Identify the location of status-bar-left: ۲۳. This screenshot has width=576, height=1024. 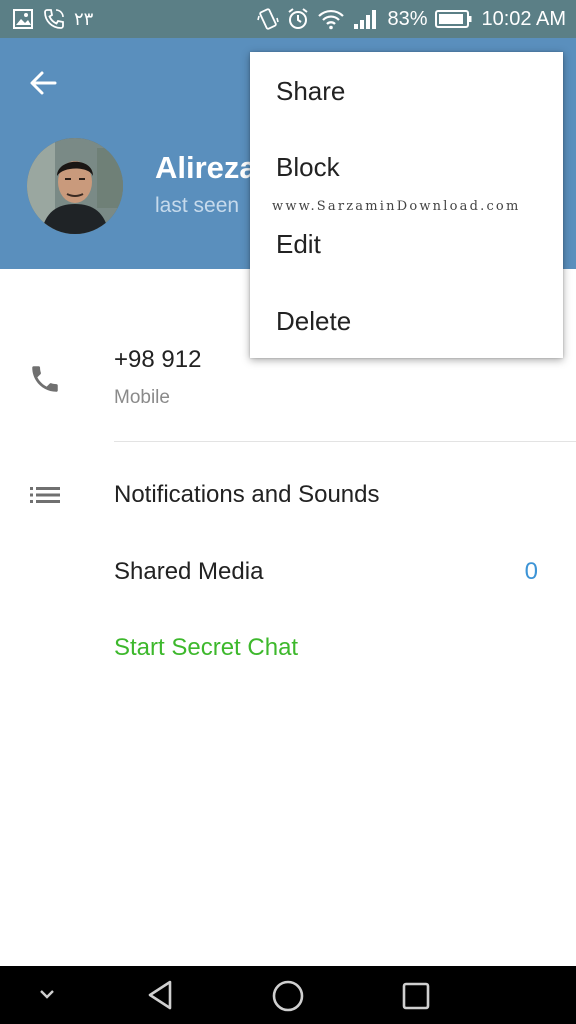
(52, 19).